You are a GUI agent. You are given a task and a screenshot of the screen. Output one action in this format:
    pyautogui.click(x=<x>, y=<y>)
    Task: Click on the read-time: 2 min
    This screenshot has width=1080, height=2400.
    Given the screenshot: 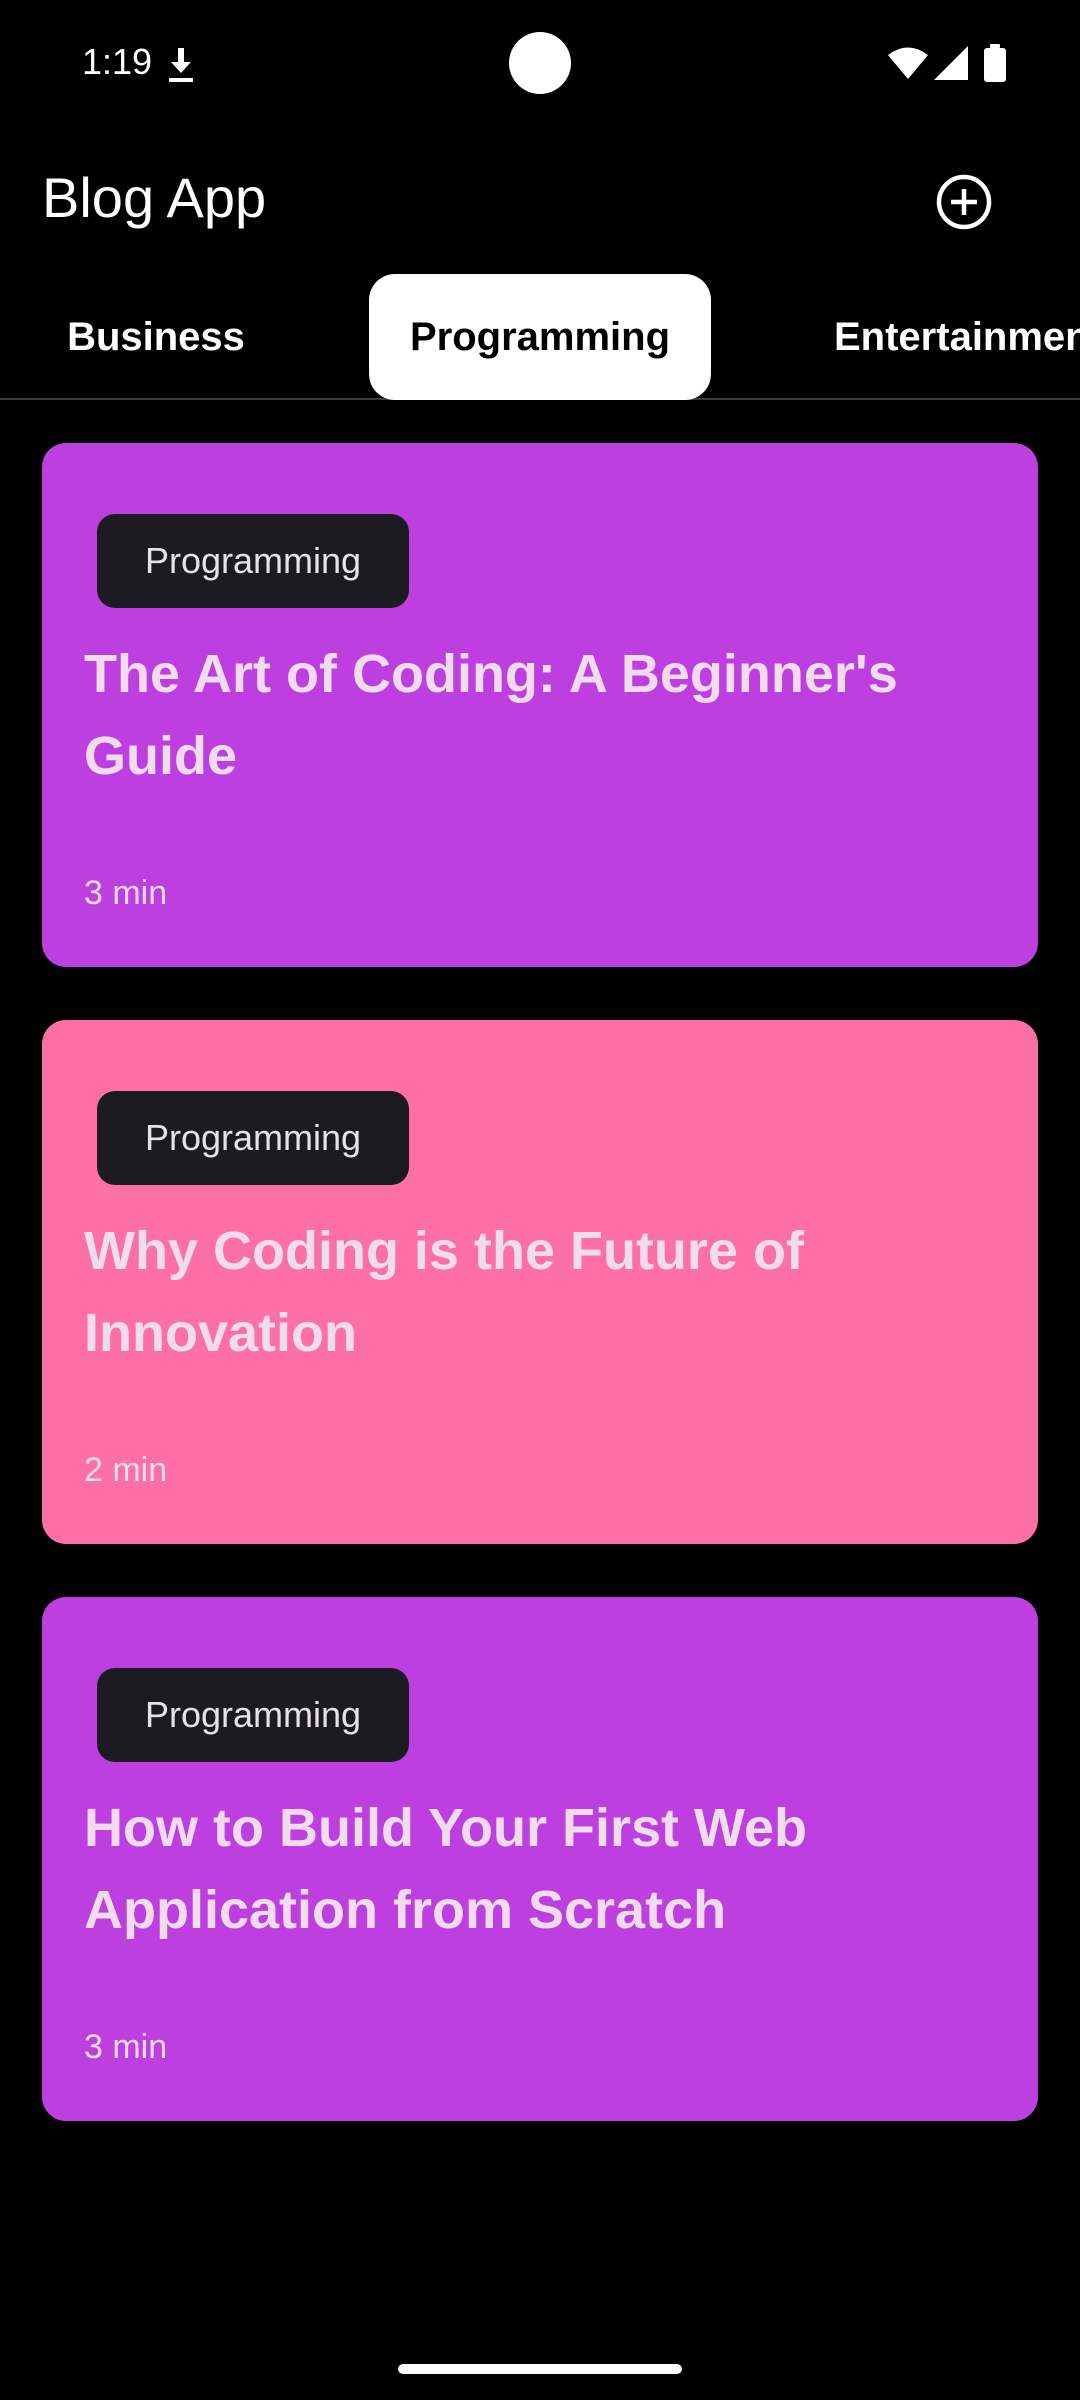 What is the action you would take?
    pyautogui.click(x=126, y=1470)
    